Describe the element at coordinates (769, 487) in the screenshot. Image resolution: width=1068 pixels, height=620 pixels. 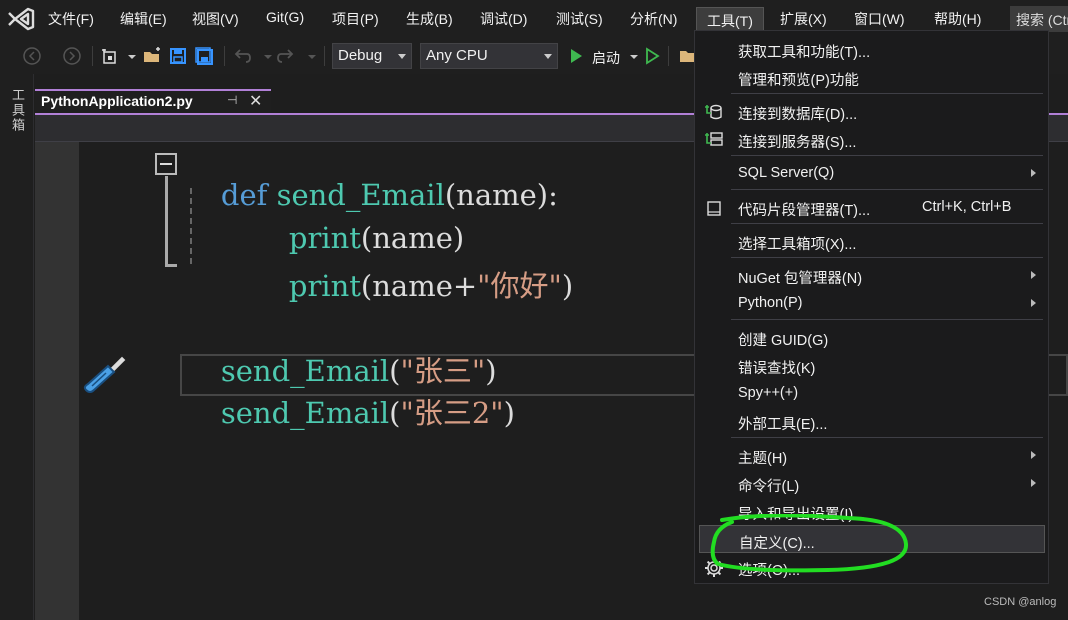
I see `menu-item-label: 命令行(L)` at that location.